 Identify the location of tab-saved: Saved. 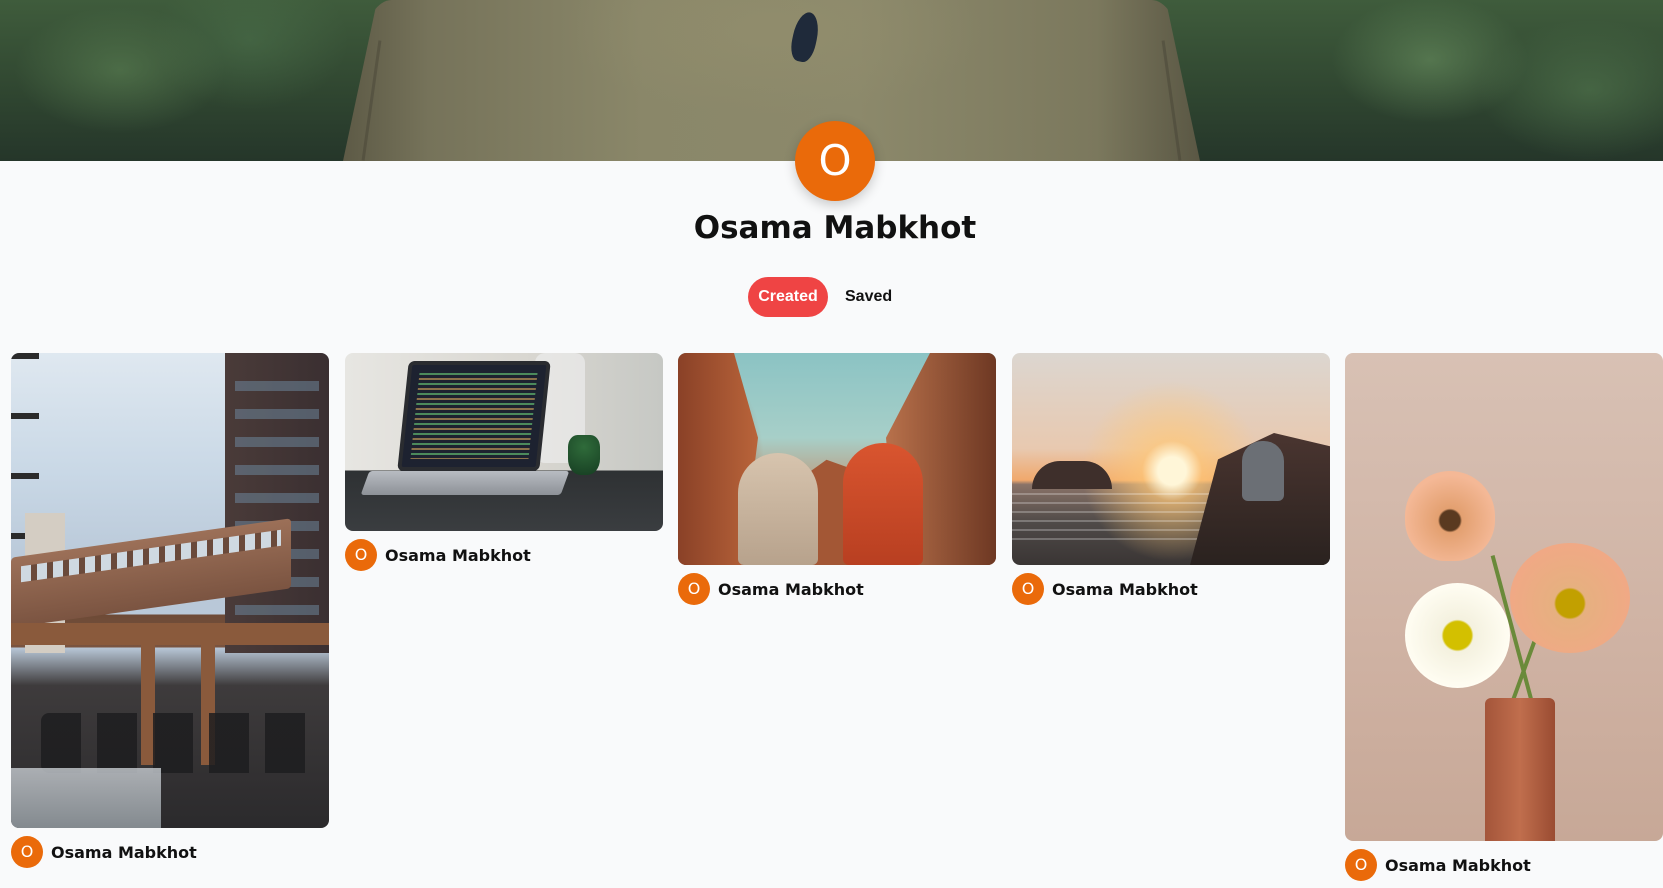
(868, 297).